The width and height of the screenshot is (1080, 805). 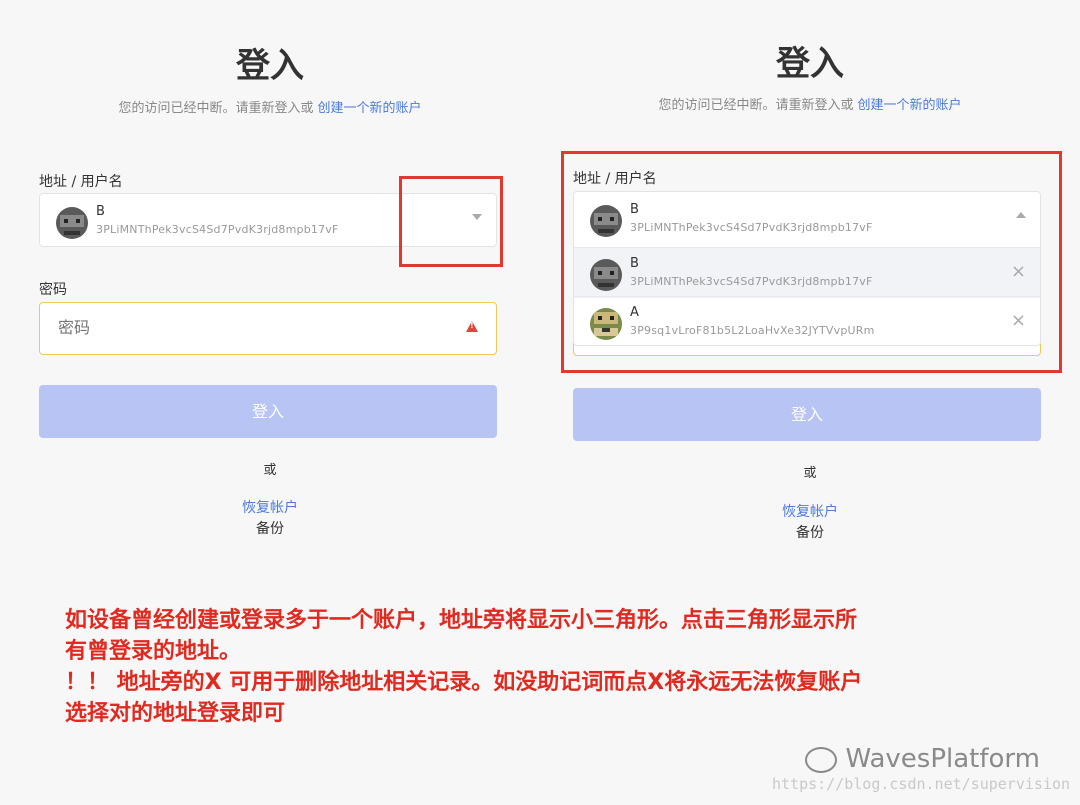 What do you see at coordinates (920, 784) in the screenshot?
I see `watermark-url: https://blog.csdn.net/supervision` at bounding box center [920, 784].